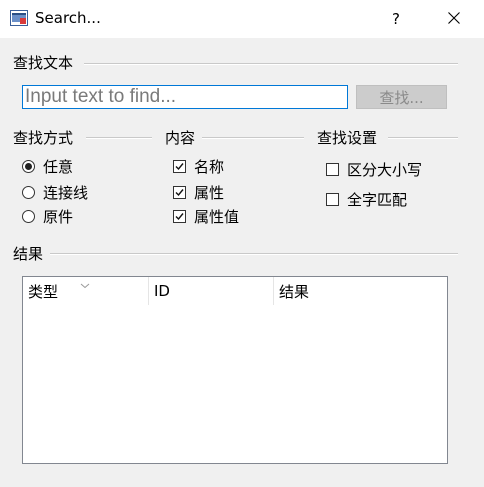 The width and height of the screenshot is (484, 487). What do you see at coordinates (253, 138) in the screenshot?
I see `content-divider` at bounding box center [253, 138].